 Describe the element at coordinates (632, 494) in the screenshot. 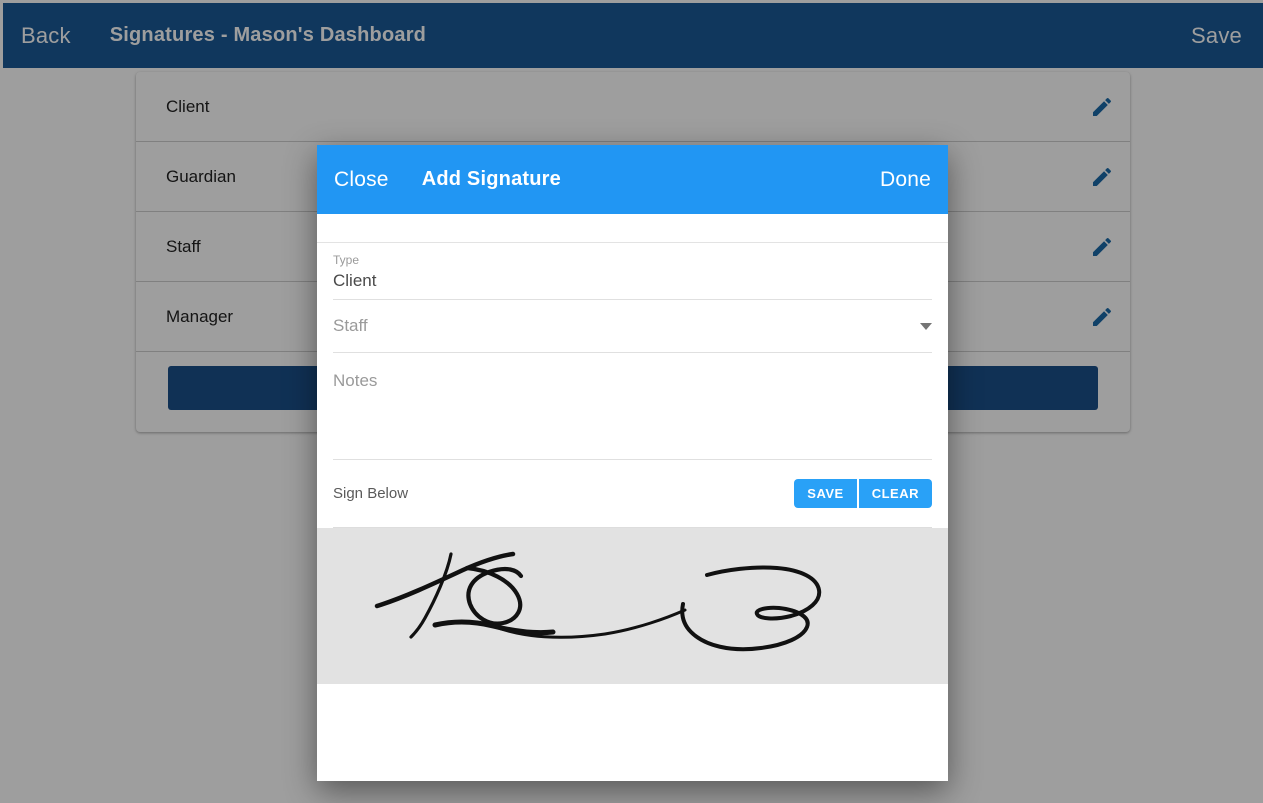

I see `sign-below-row: Sign Below SAVE CLEAR` at that location.